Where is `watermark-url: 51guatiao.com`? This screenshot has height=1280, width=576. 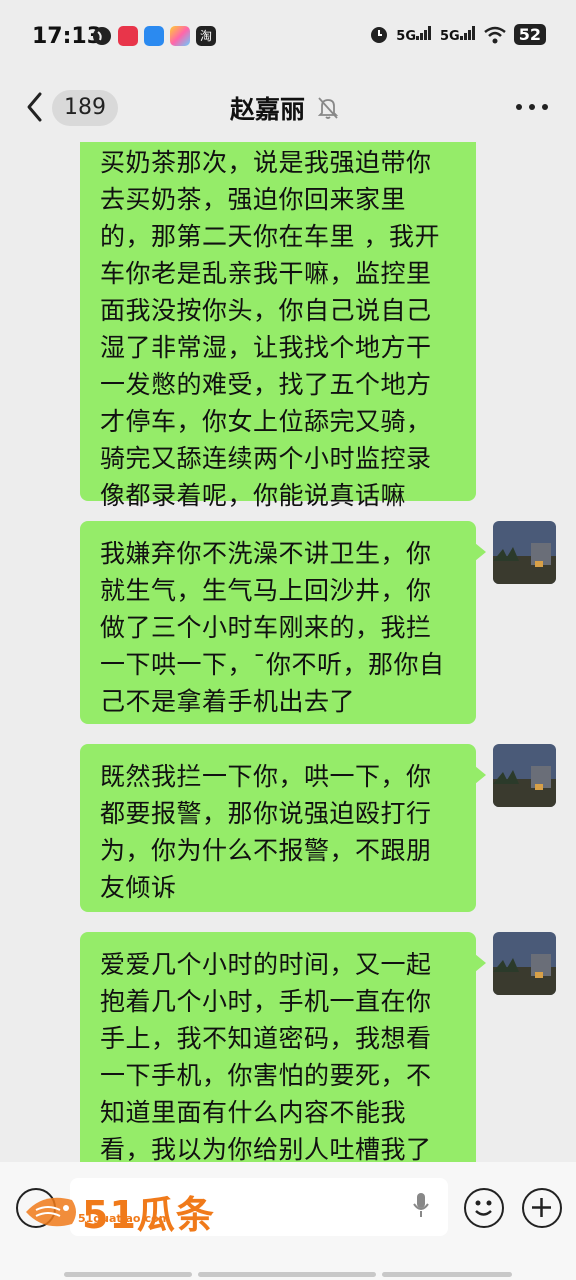 watermark-url: 51guatiao.com is located at coordinates (124, 1218).